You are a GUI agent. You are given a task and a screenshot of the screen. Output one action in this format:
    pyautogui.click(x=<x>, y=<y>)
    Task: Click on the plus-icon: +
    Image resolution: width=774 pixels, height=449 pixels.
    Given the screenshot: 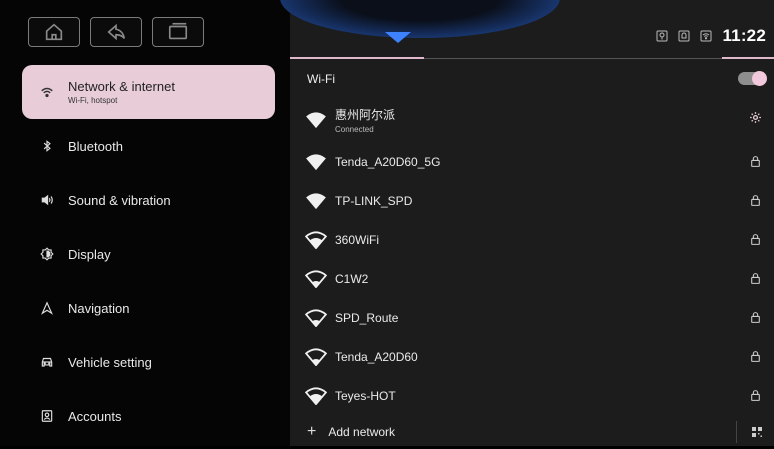 What is the action you would take?
    pyautogui.click(x=312, y=431)
    